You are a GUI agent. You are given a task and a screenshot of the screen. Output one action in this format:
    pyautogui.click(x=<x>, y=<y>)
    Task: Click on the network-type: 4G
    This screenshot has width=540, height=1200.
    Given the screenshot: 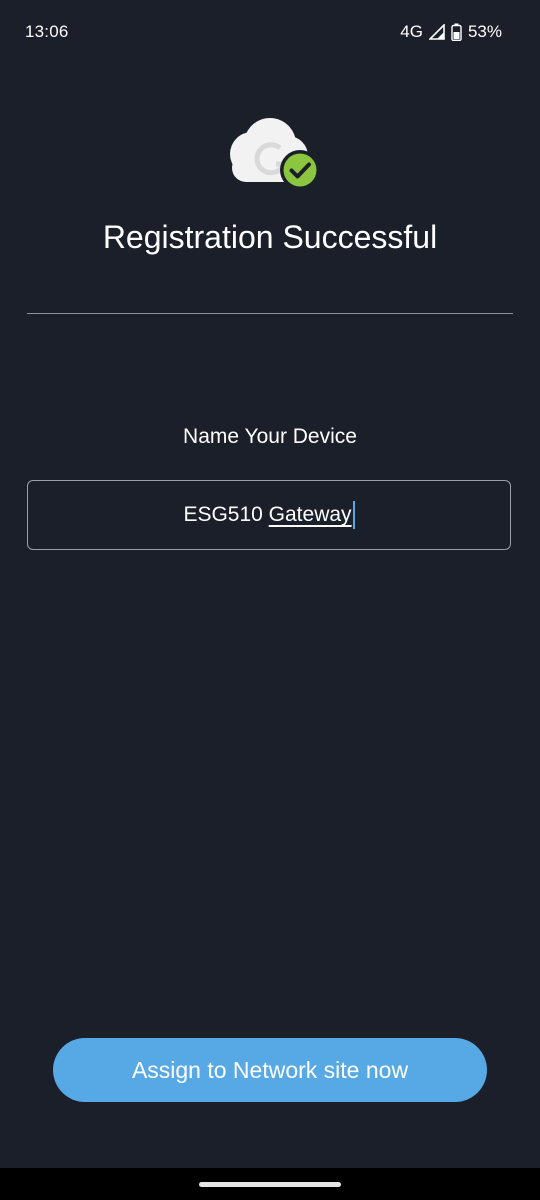 What is the action you would take?
    pyautogui.click(x=411, y=31)
    